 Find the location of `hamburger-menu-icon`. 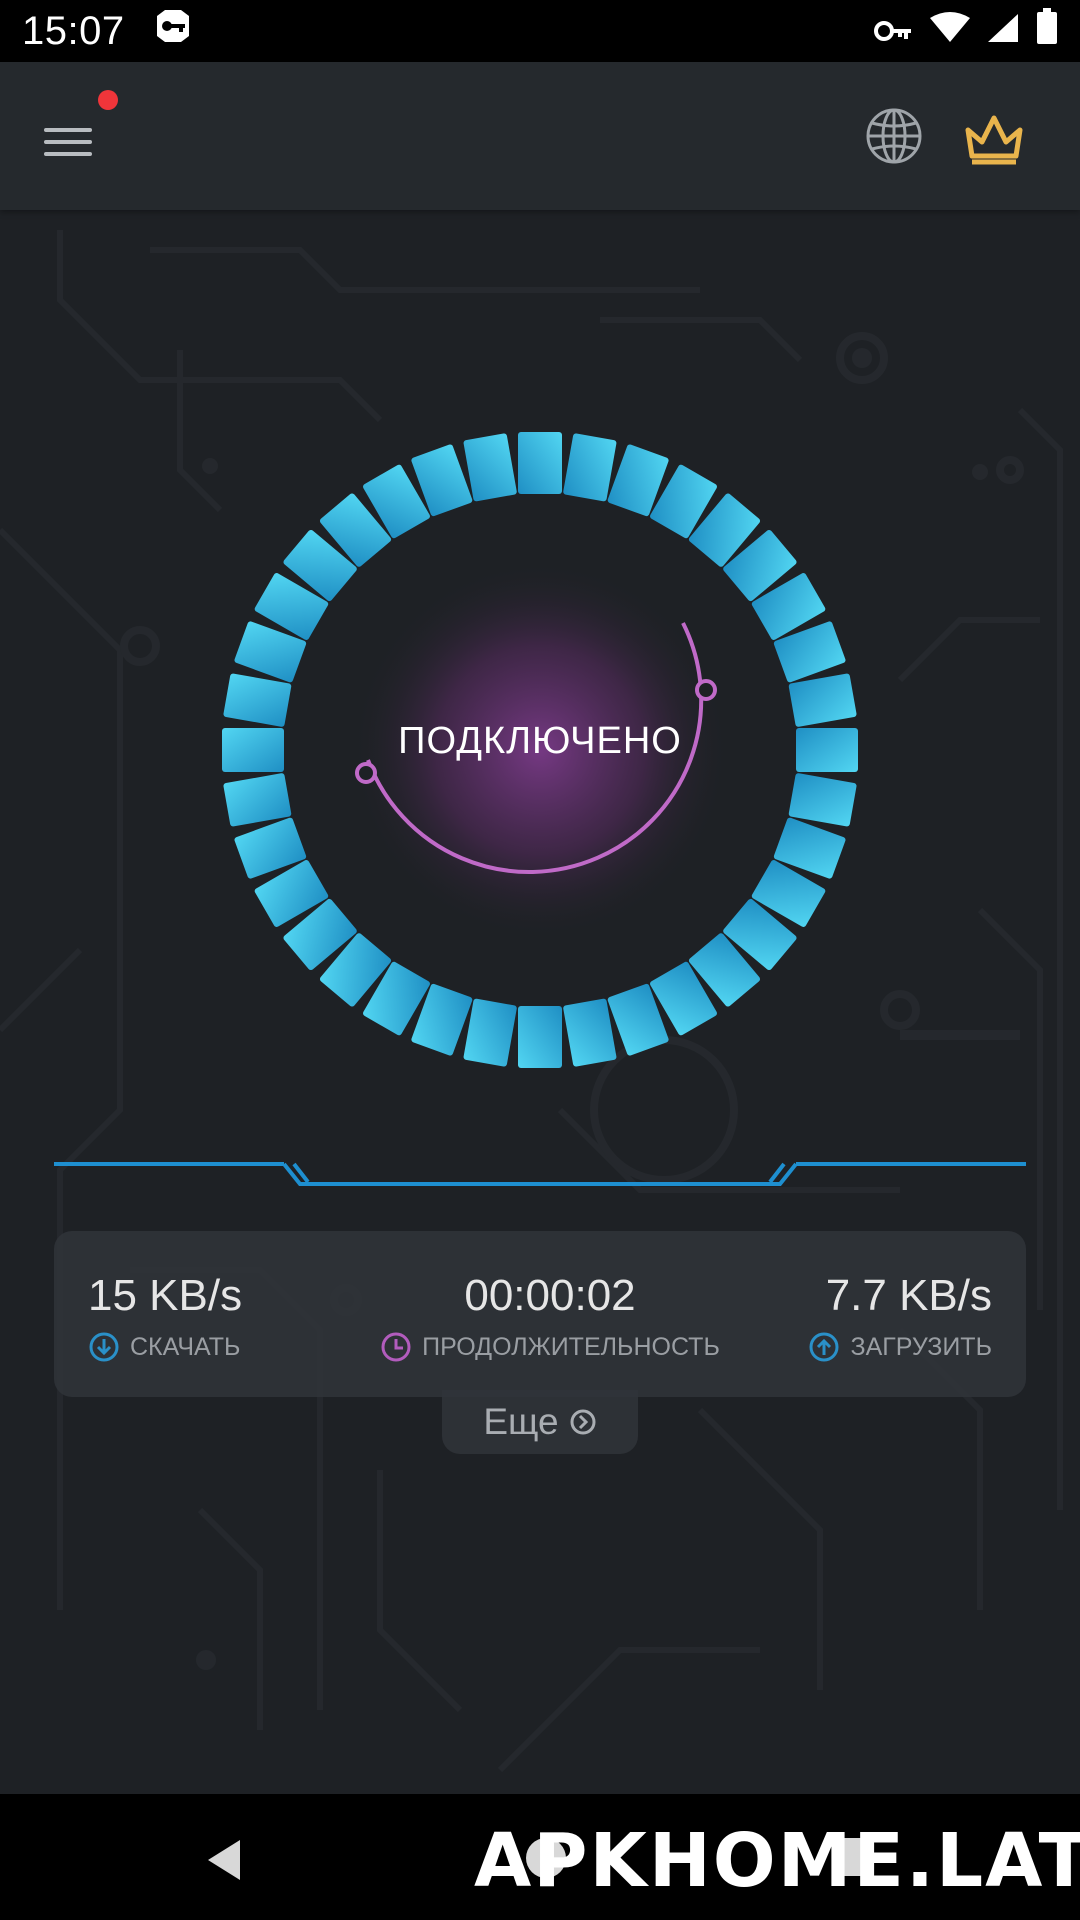

hamburger-menu-icon is located at coordinates (68, 142).